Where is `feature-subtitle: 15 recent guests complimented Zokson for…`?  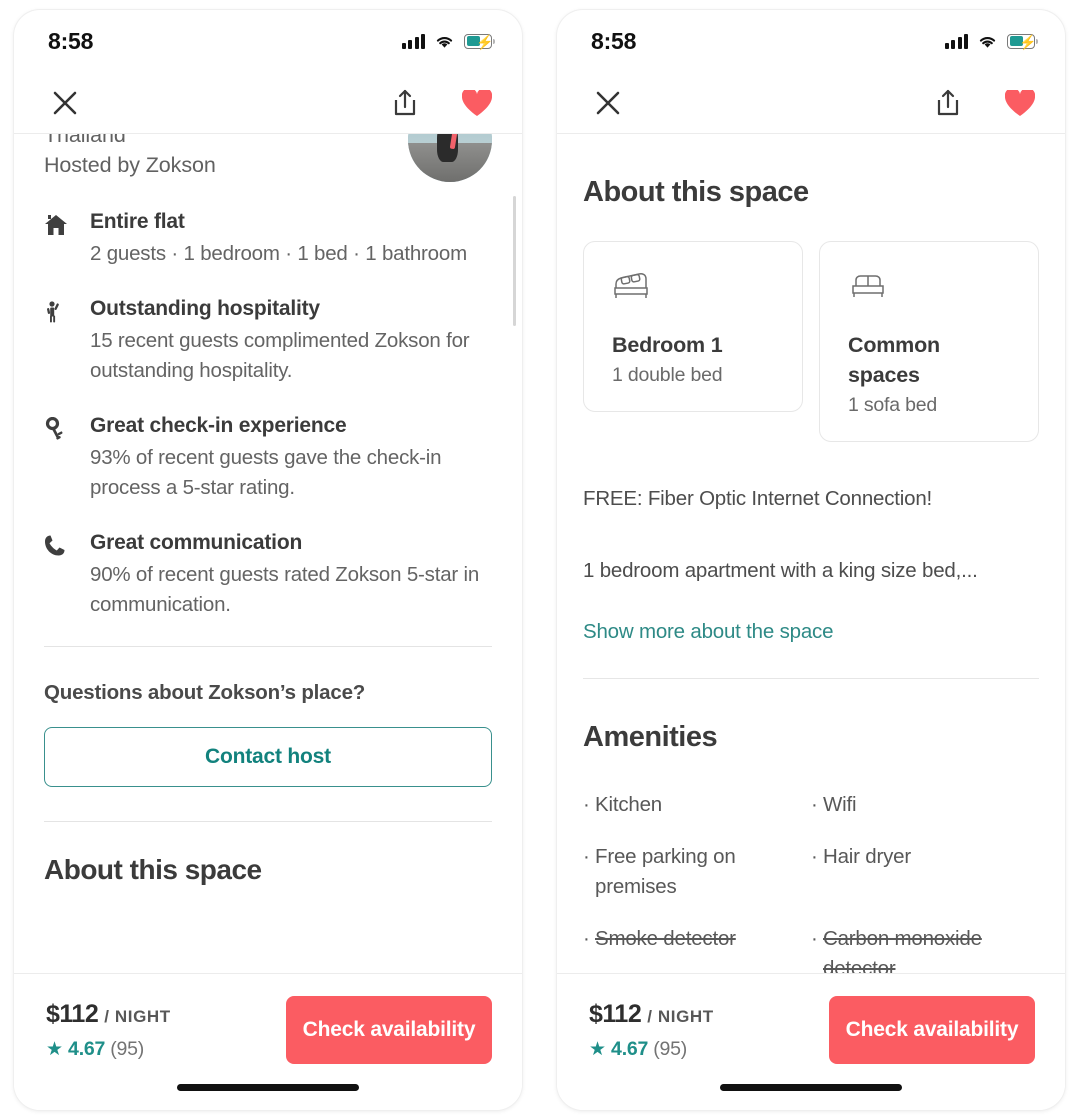
feature-subtitle: 15 recent guests complimented Zokson for… is located at coordinates (280, 355).